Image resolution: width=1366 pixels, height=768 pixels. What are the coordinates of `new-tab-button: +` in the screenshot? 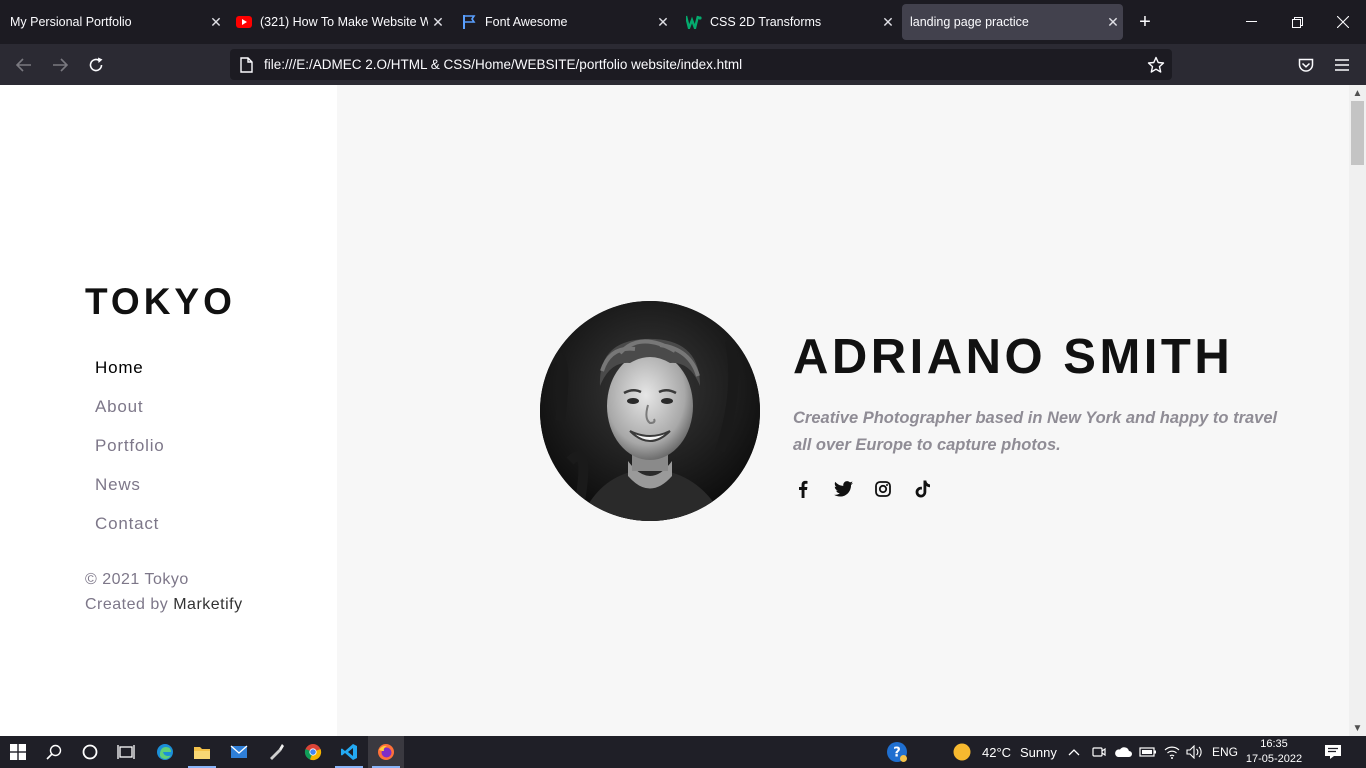 It's located at (1145, 22).